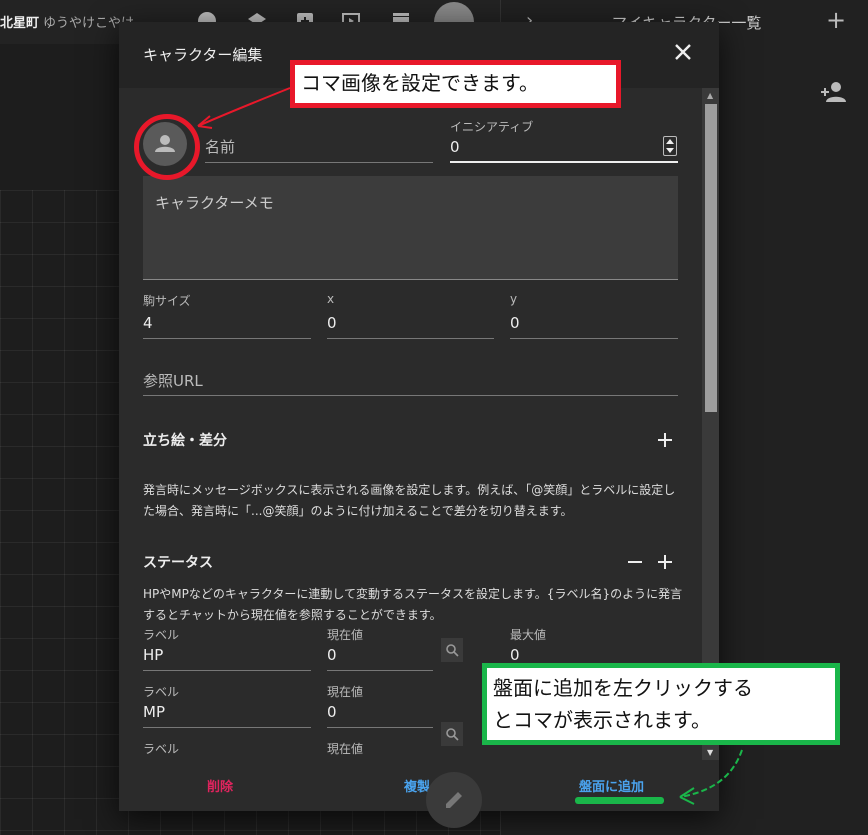 The height and width of the screenshot is (835, 868). What do you see at coordinates (148, 323) in the screenshot?
I see `size-input: 4` at bounding box center [148, 323].